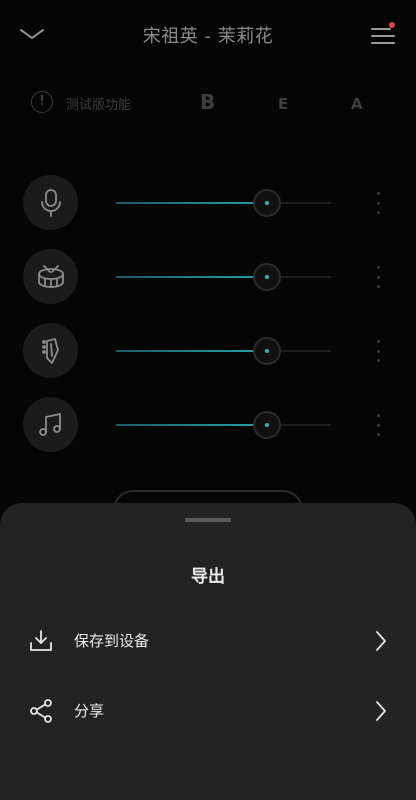 Image resolution: width=416 pixels, height=800 pixels. What do you see at coordinates (42, 102) in the screenshot?
I see `info-icon: !` at bounding box center [42, 102].